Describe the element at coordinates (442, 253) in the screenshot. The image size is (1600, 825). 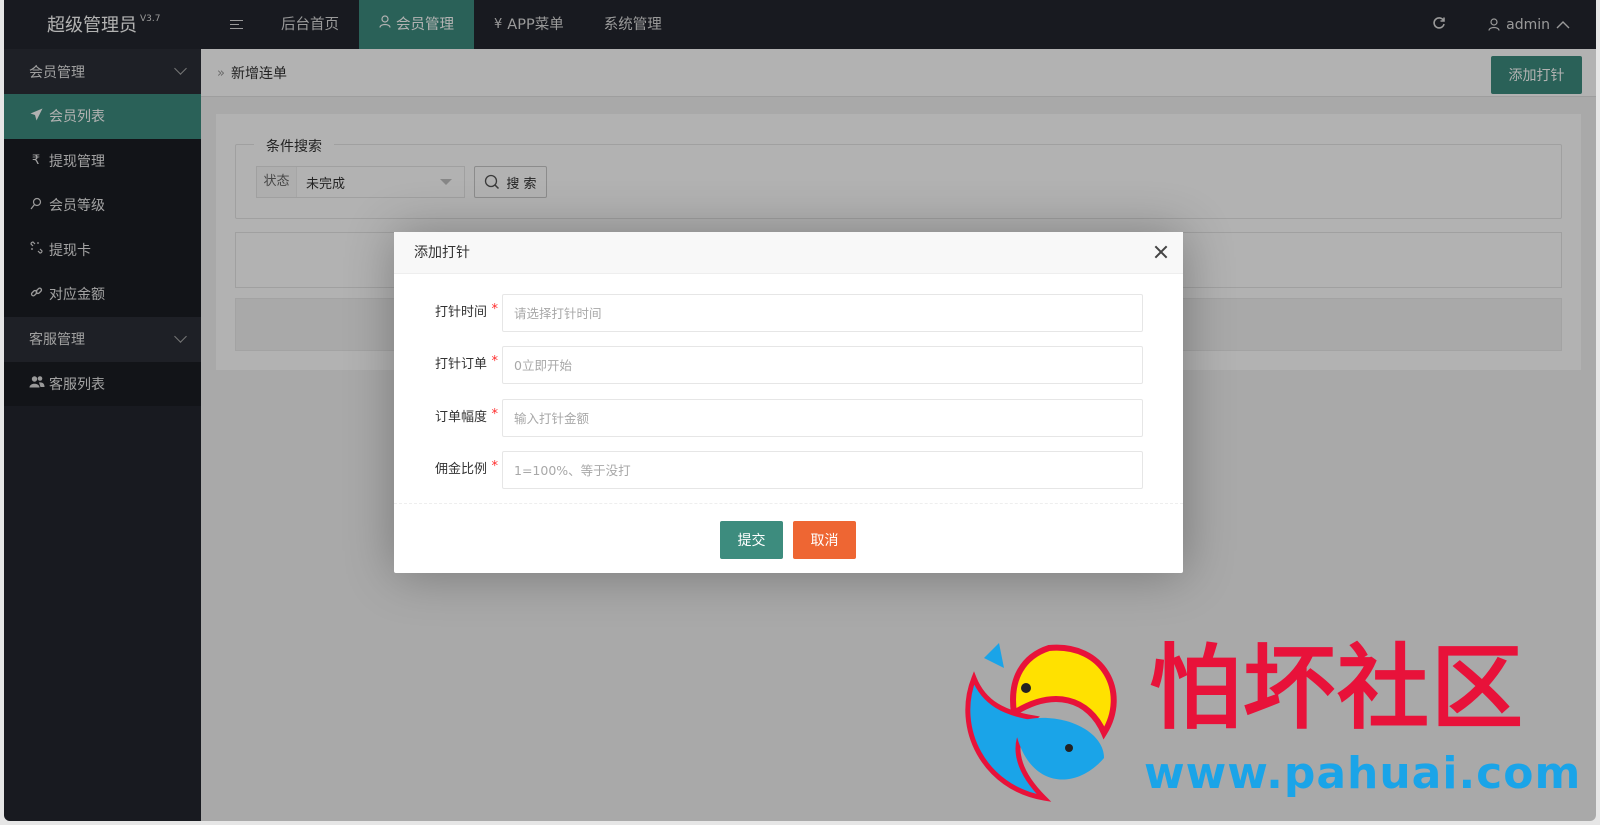
I see `dialog-title: 添加打针` at that location.